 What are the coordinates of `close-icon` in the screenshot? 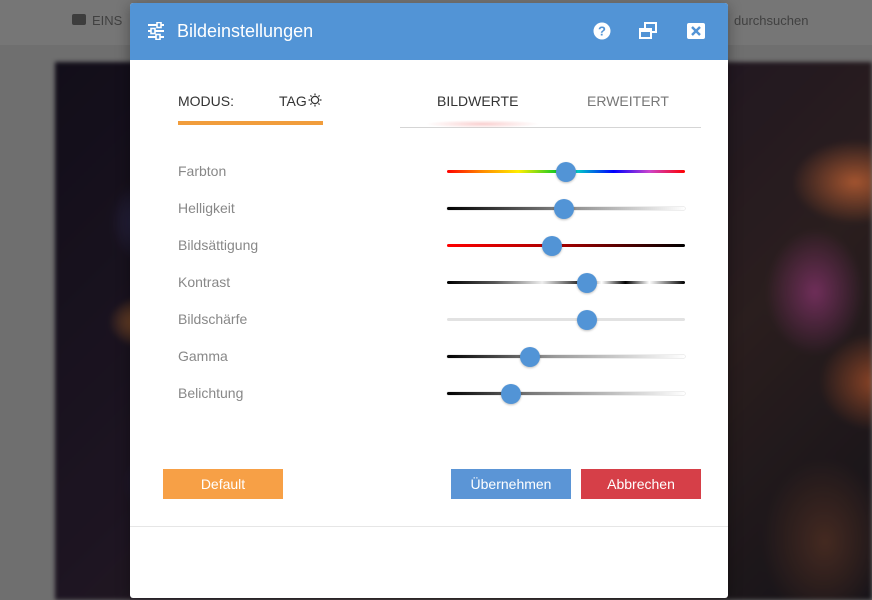 It's located at (696, 31).